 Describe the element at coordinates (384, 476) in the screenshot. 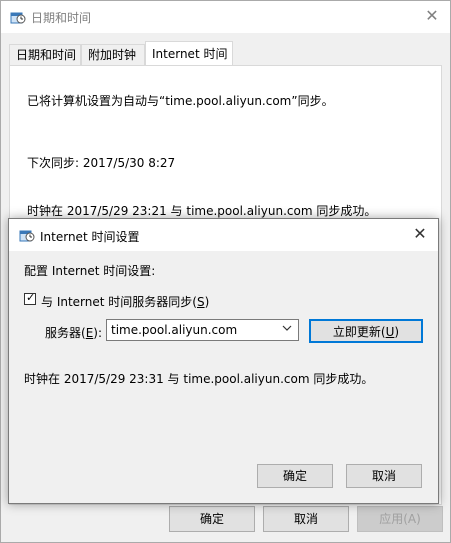

I see `dialog-cancel-button: 取消` at that location.